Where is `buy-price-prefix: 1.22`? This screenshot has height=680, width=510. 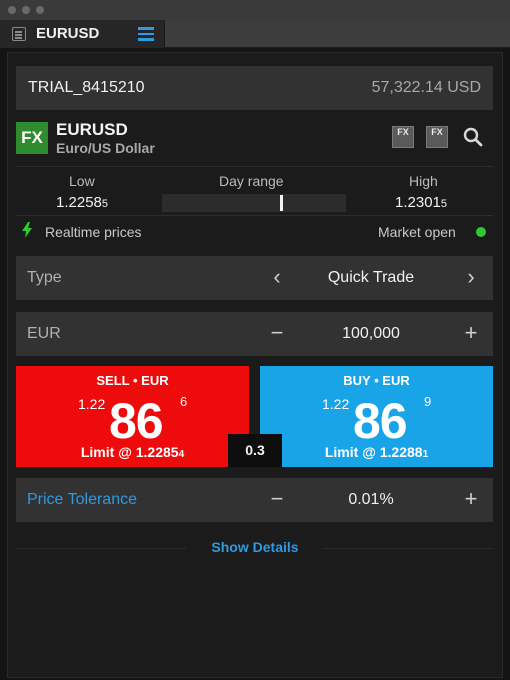
buy-price-prefix: 1.22 is located at coordinates (336, 404).